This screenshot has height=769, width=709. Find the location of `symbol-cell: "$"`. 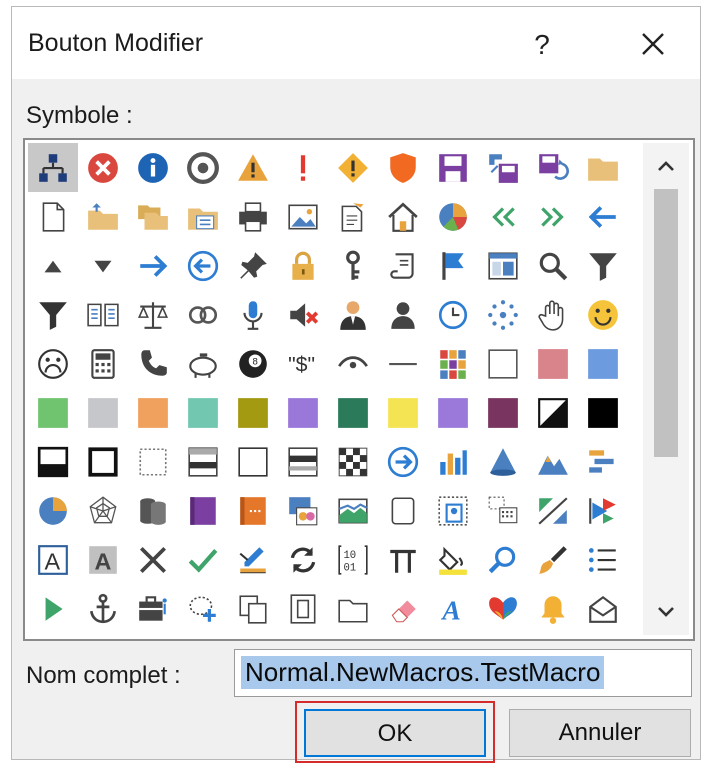

symbol-cell: "$" is located at coordinates (303, 363).